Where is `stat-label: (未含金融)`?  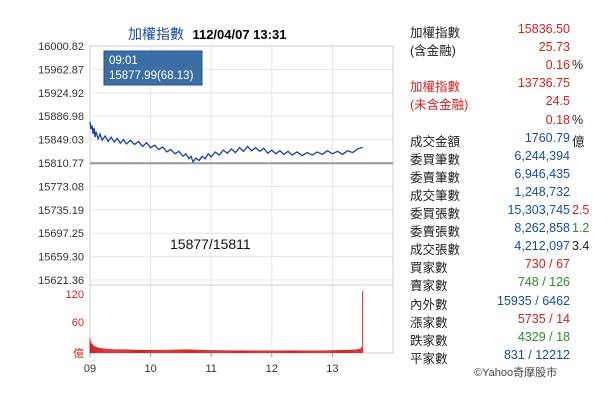 stat-label: (未含金融) is located at coordinates (439, 105).